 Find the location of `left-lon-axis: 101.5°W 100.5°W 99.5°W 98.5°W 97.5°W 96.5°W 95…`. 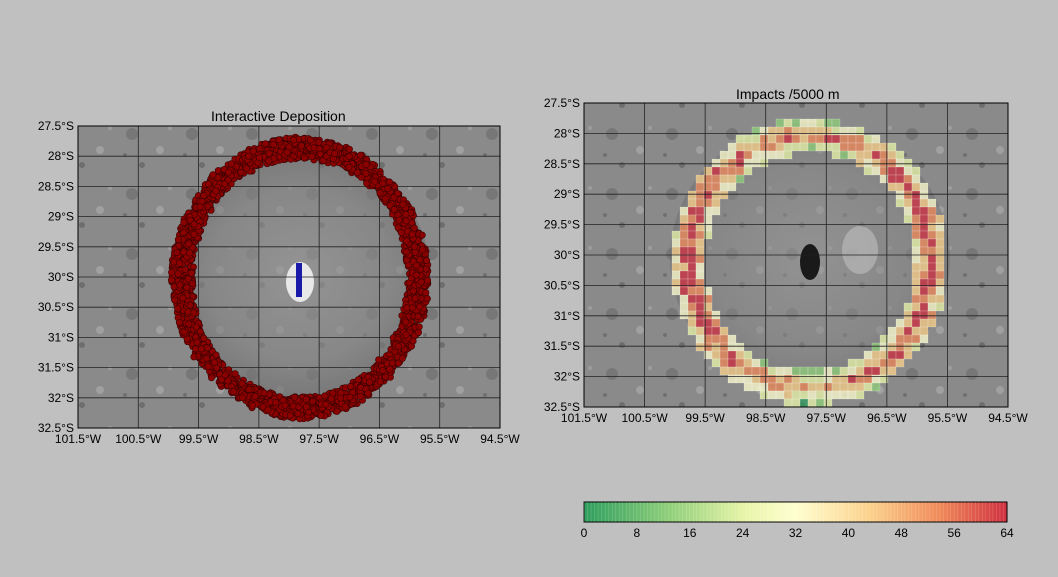

left-lon-axis: 101.5°W 100.5°W 99.5°W 98.5°W 97.5°W 96.5°W 95… is located at coordinates (287, 439).